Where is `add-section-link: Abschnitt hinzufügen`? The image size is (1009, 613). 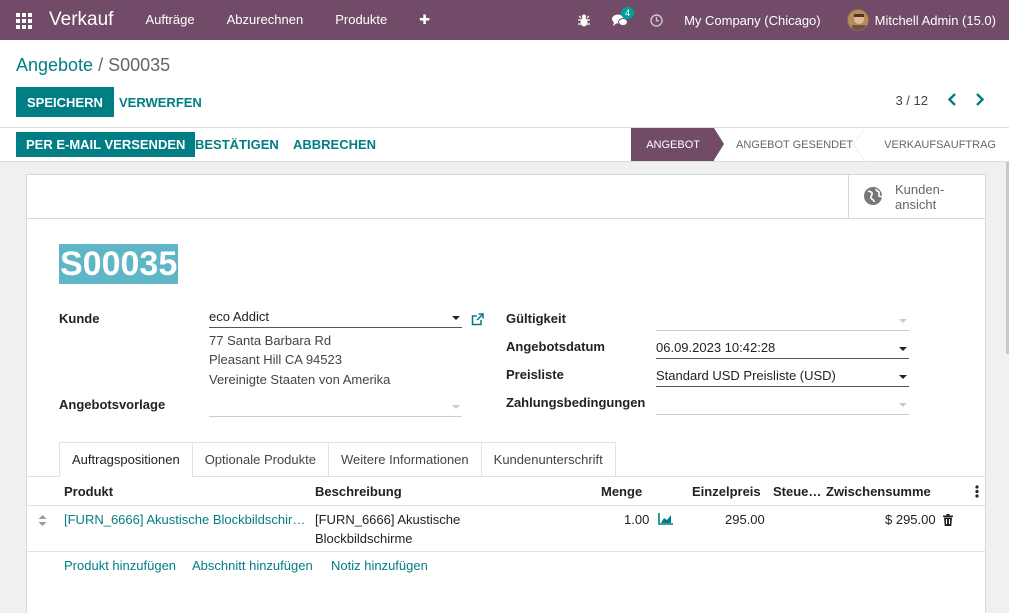 add-section-link: Abschnitt hinzufügen is located at coordinates (252, 565).